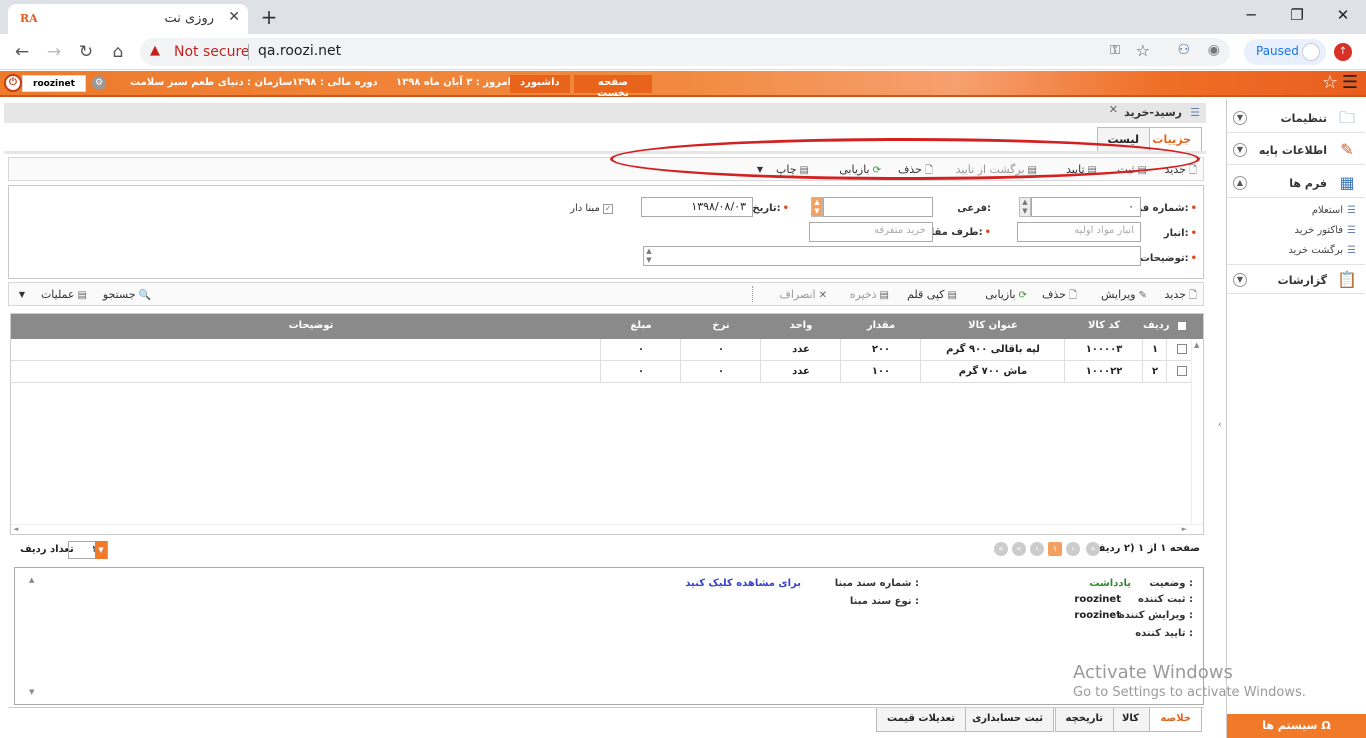 This screenshot has height=738, width=1366. What do you see at coordinates (1097, 615) in the screenshot?
I see `editor-value: roozinet` at bounding box center [1097, 615].